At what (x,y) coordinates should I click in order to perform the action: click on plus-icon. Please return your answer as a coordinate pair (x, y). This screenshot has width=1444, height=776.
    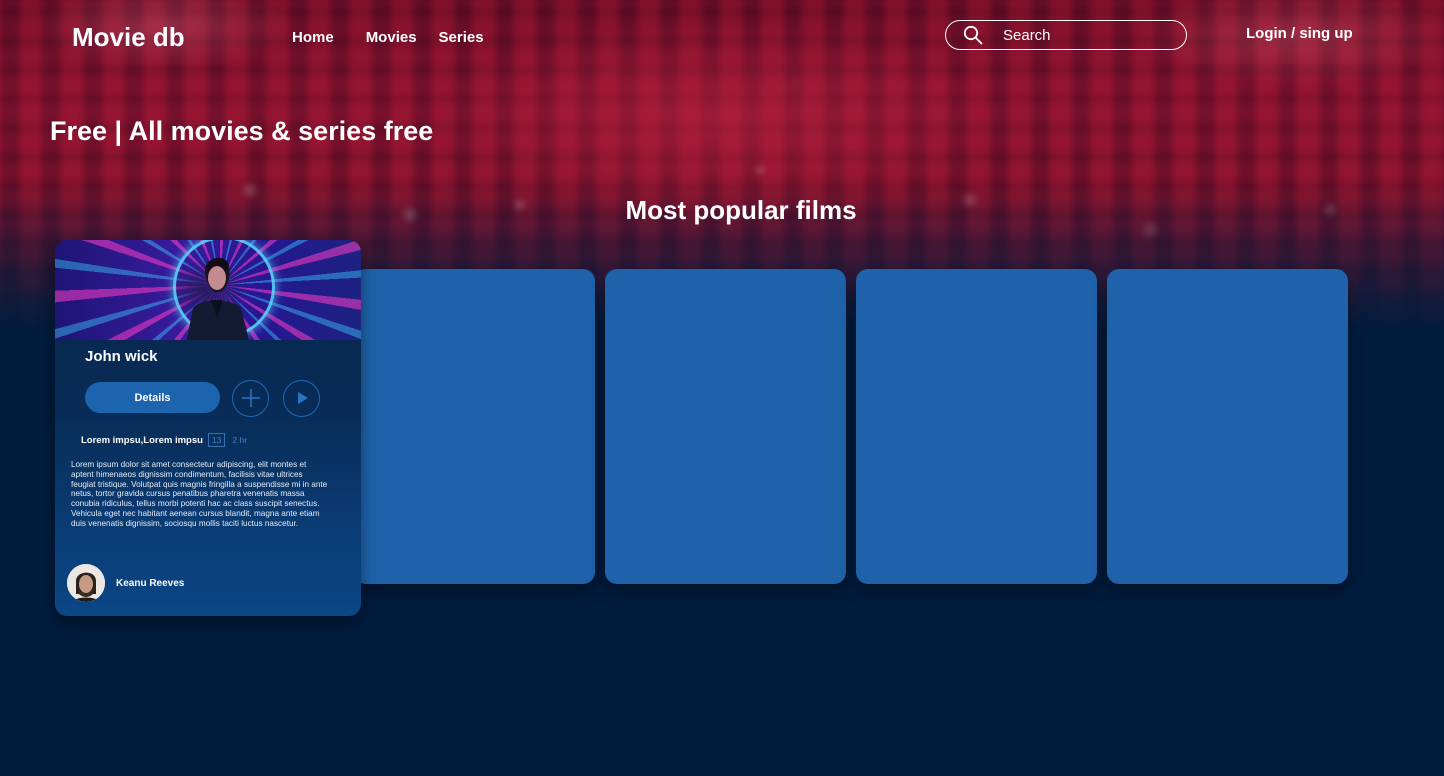
    Looking at the image, I should click on (250, 398).